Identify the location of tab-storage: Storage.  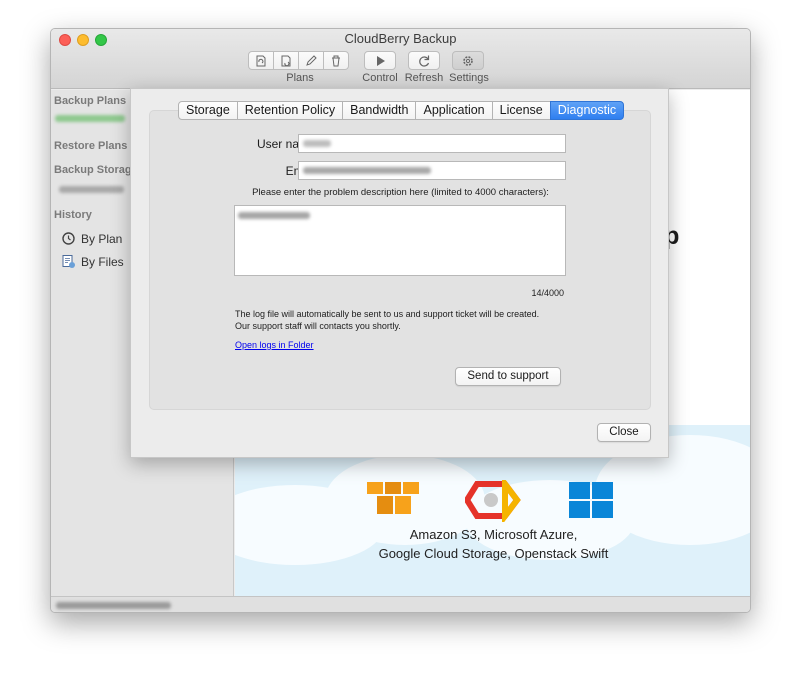
(208, 110).